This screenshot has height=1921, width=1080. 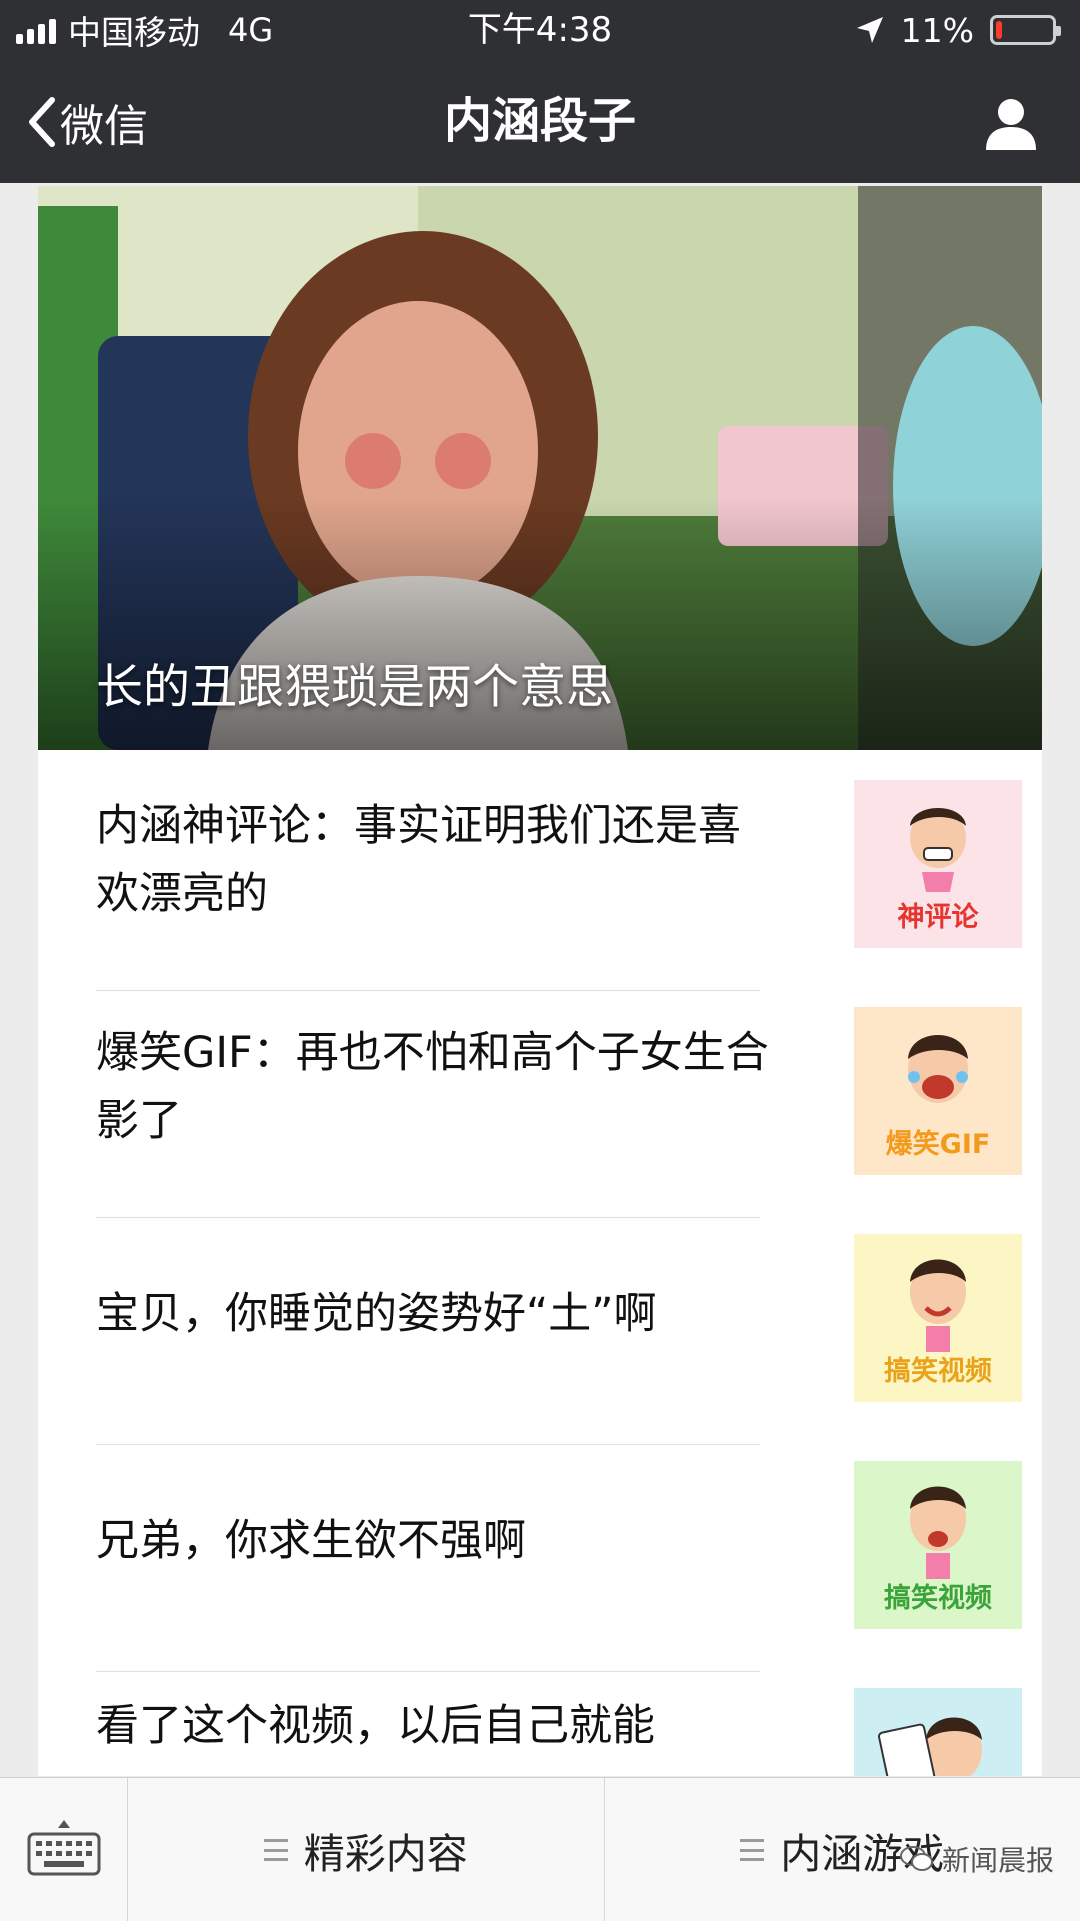 I want to click on user-button, so click(x=1011, y=123).